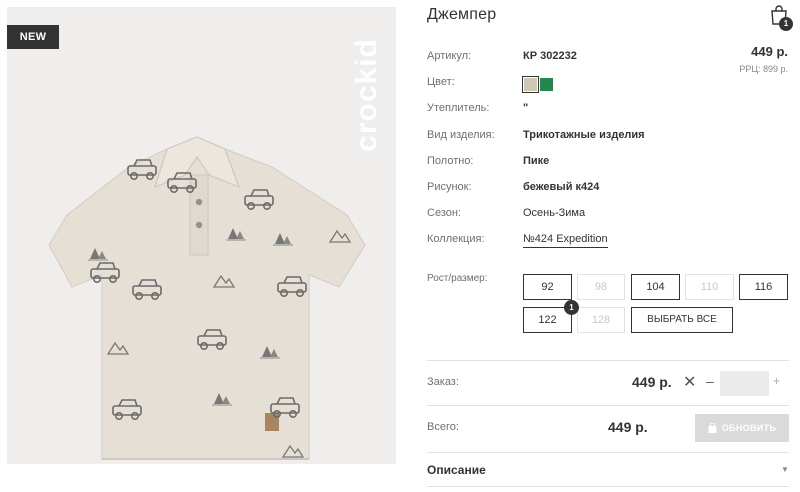 The height and width of the screenshot is (492, 800). I want to click on size-label: Рост/размер:, so click(457, 278).